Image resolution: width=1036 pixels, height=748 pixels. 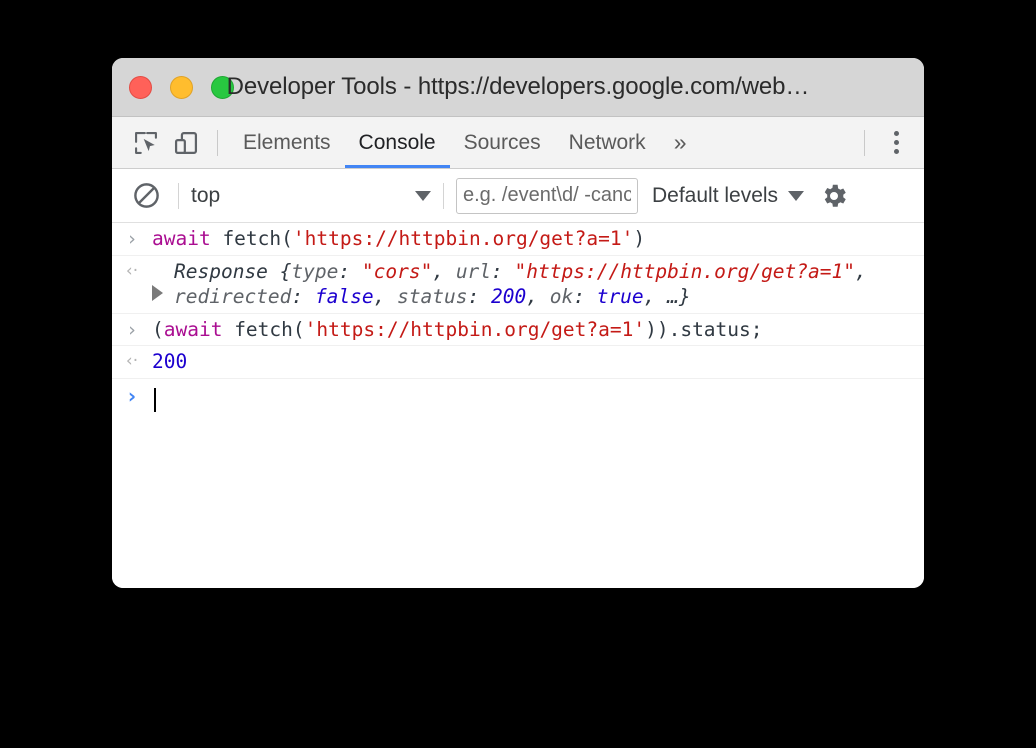 What do you see at coordinates (834, 196) in the screenshot?
I see `gear-icon` at bounding box center [834, 196].